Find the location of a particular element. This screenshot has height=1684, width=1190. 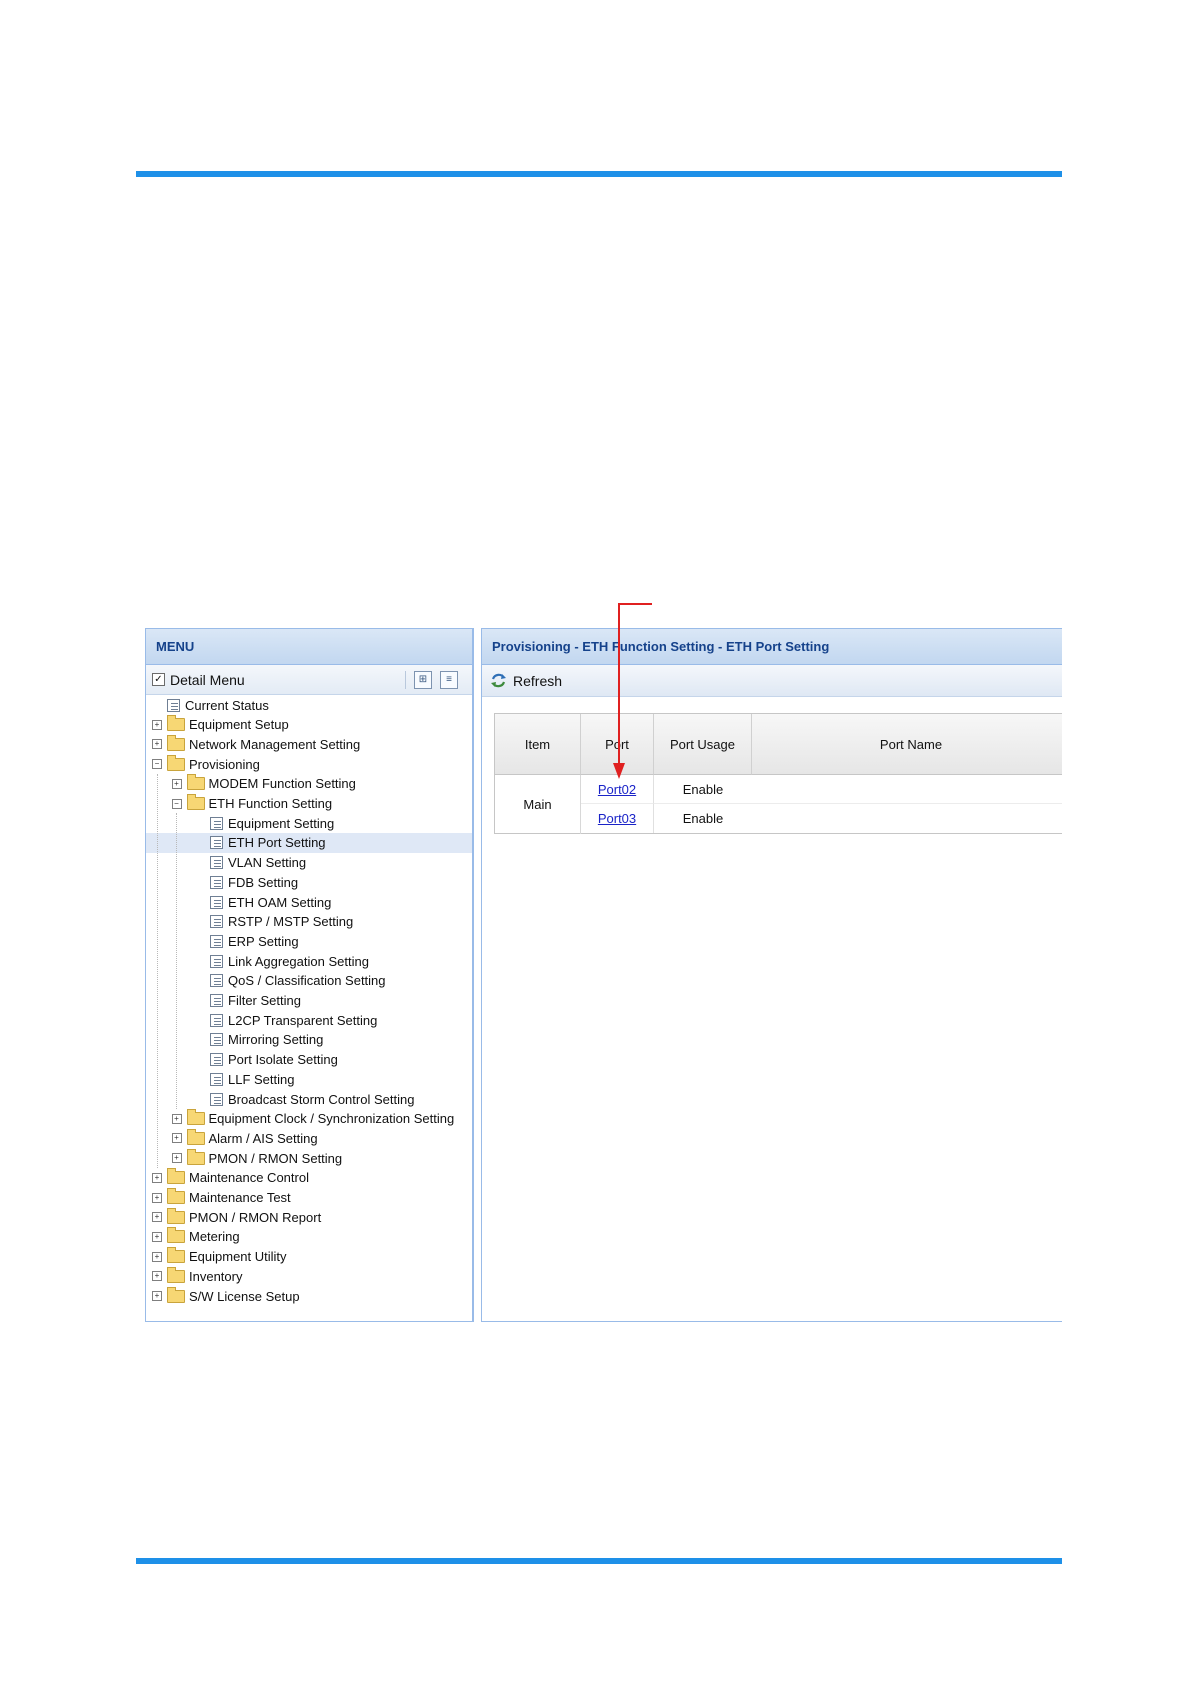

port-link: Port03 is located at coordinates (617, 818).